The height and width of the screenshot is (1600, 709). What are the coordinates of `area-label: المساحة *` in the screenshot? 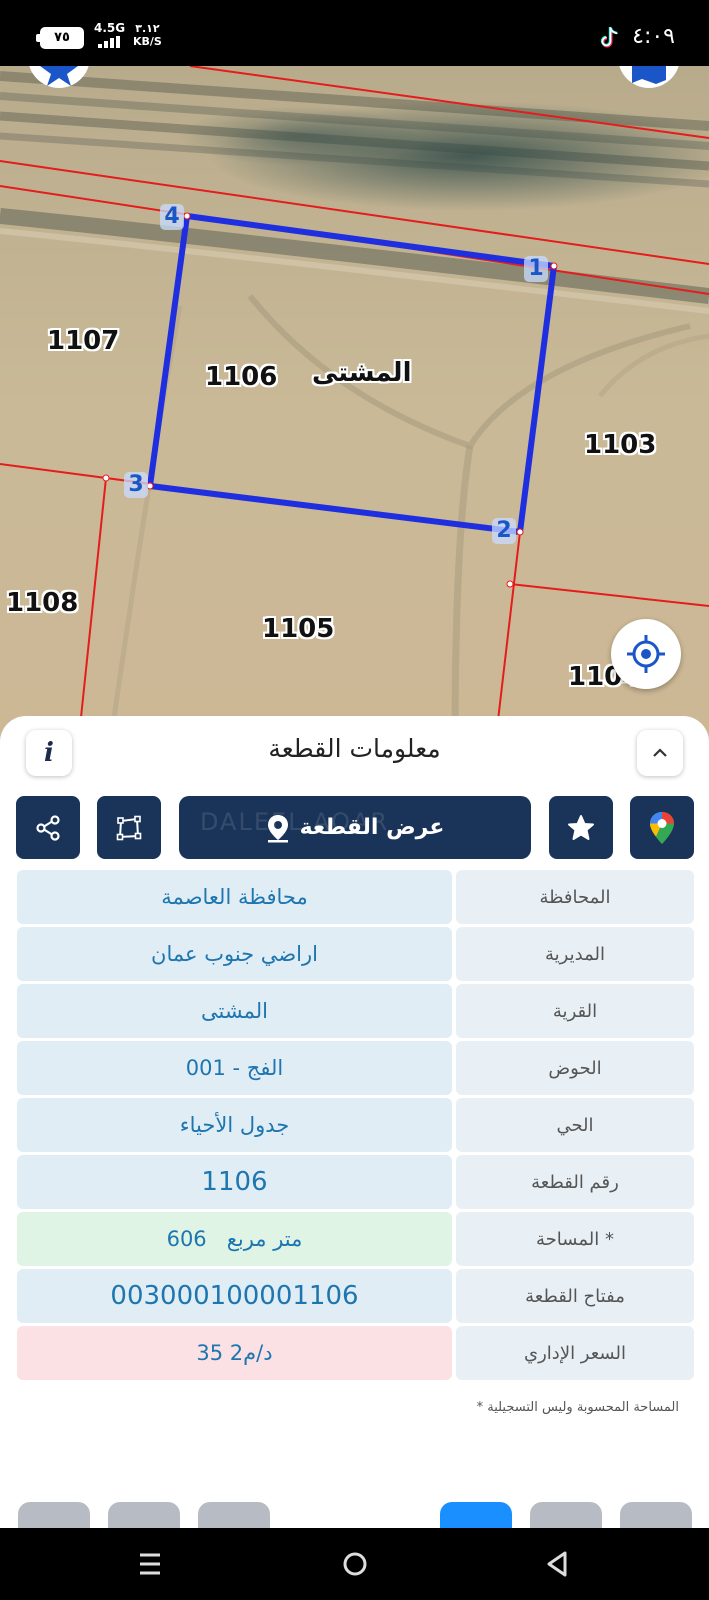 It's located at (575, 1239).